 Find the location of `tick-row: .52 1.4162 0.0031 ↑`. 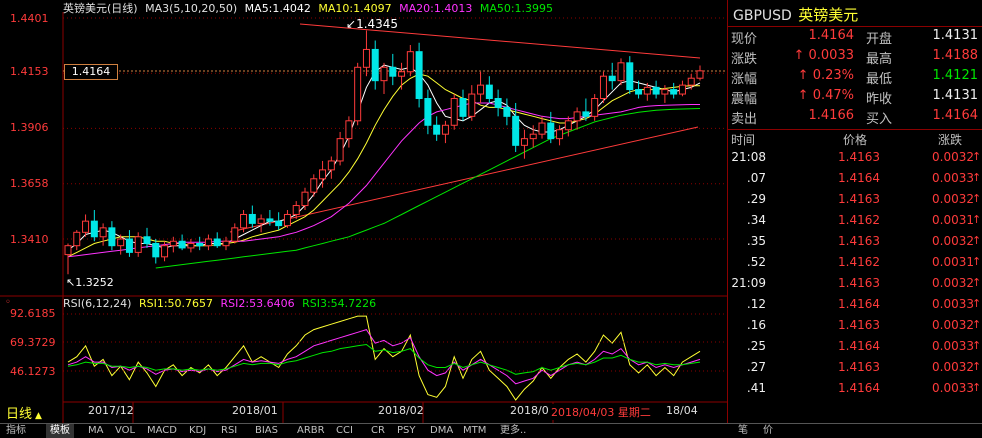

tick-row: .52 1.4162 0.0031 ↑ is located at coordinates (855, 265).